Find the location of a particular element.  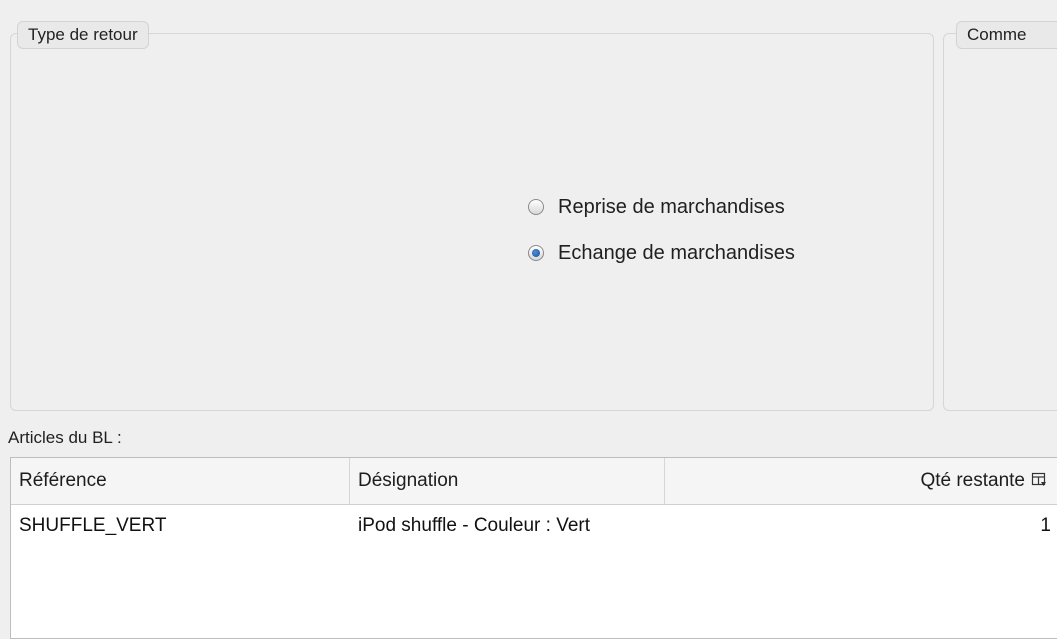

echange-radio-option: Echange de marchandises is located at coordinates (661, 253).